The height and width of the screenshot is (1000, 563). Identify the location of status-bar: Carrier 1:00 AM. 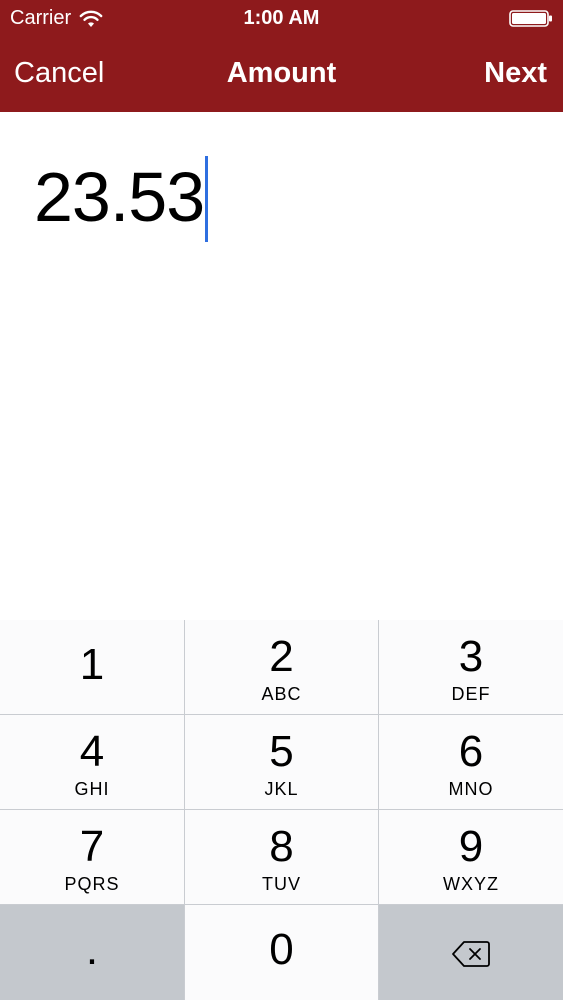
(281, 19).